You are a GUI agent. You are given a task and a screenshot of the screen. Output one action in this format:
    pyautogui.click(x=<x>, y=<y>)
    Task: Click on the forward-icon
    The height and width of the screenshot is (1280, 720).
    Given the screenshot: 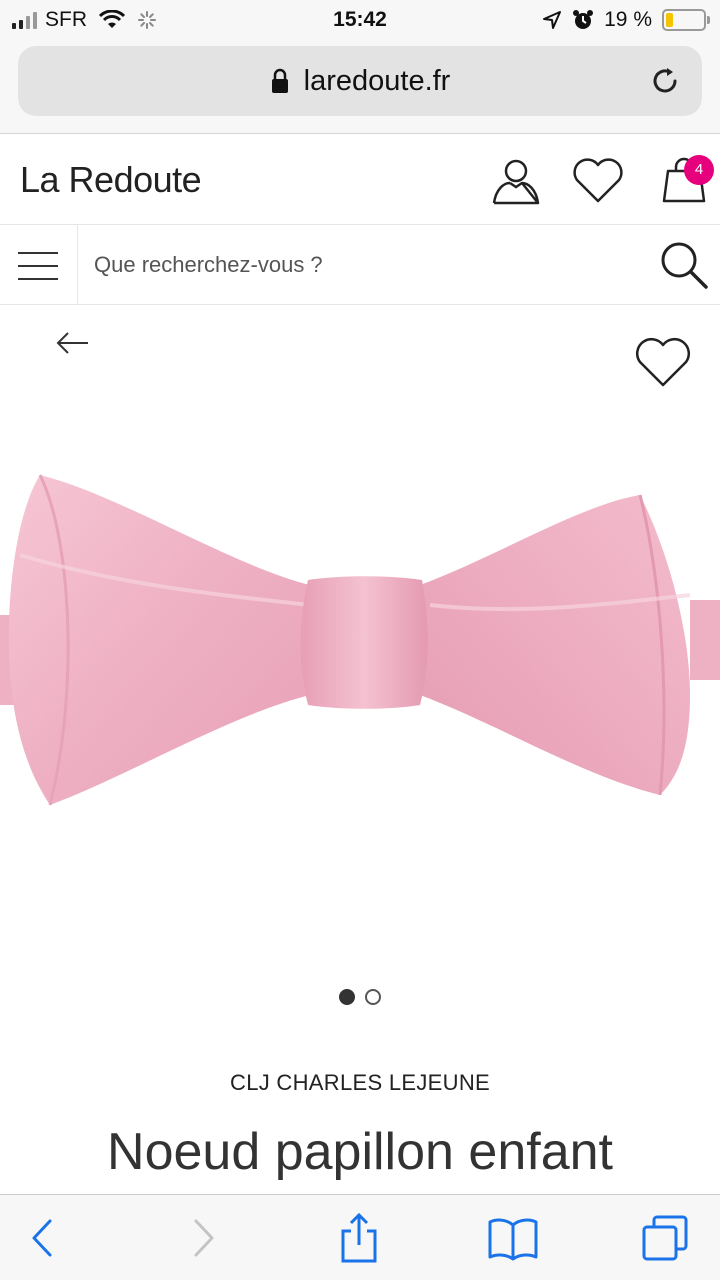 What is the action you would take?
    pyautogui.click(x=203, y=1238)
    